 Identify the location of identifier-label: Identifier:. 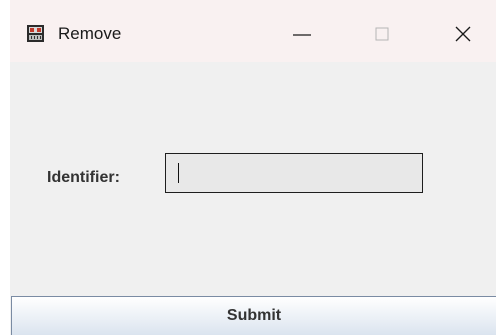
(83, 177).